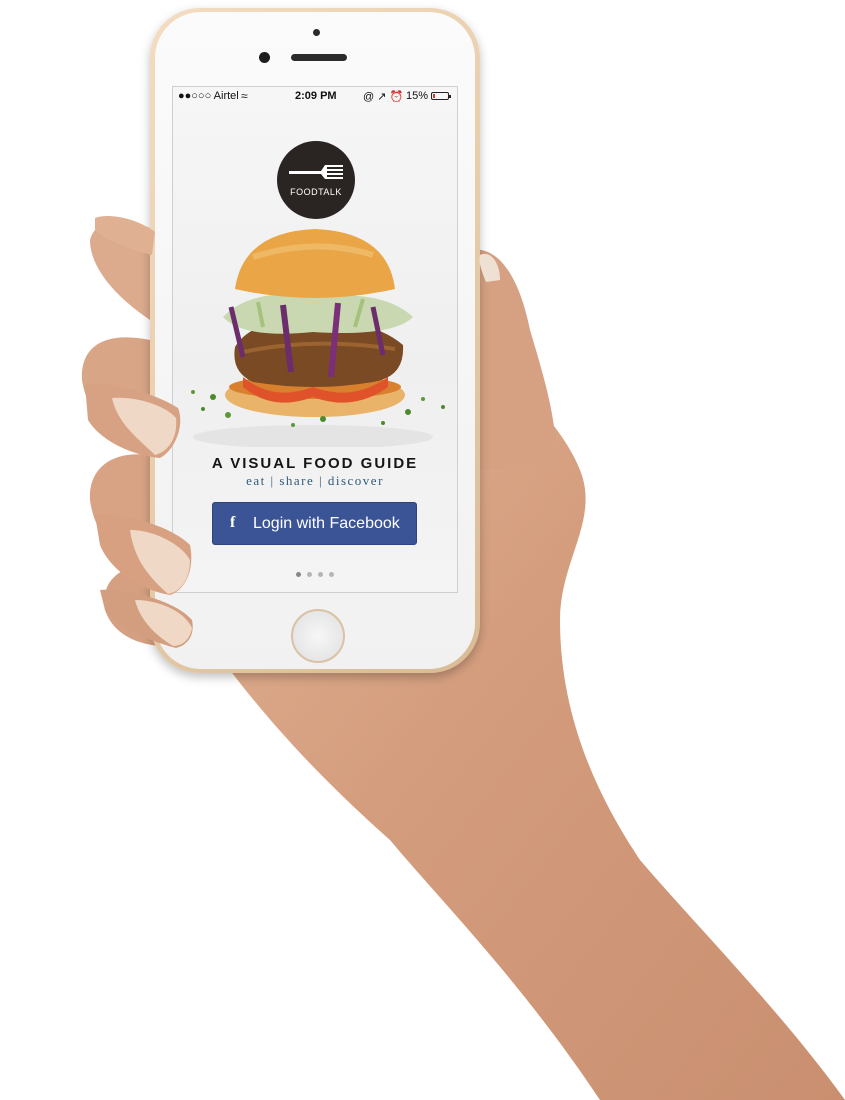 This screenshot has width=845, height=1100. Describe the element at coordinates (316, 180) in the screenshot. I see `foodtalk-logo: FOODTALK` at that location.